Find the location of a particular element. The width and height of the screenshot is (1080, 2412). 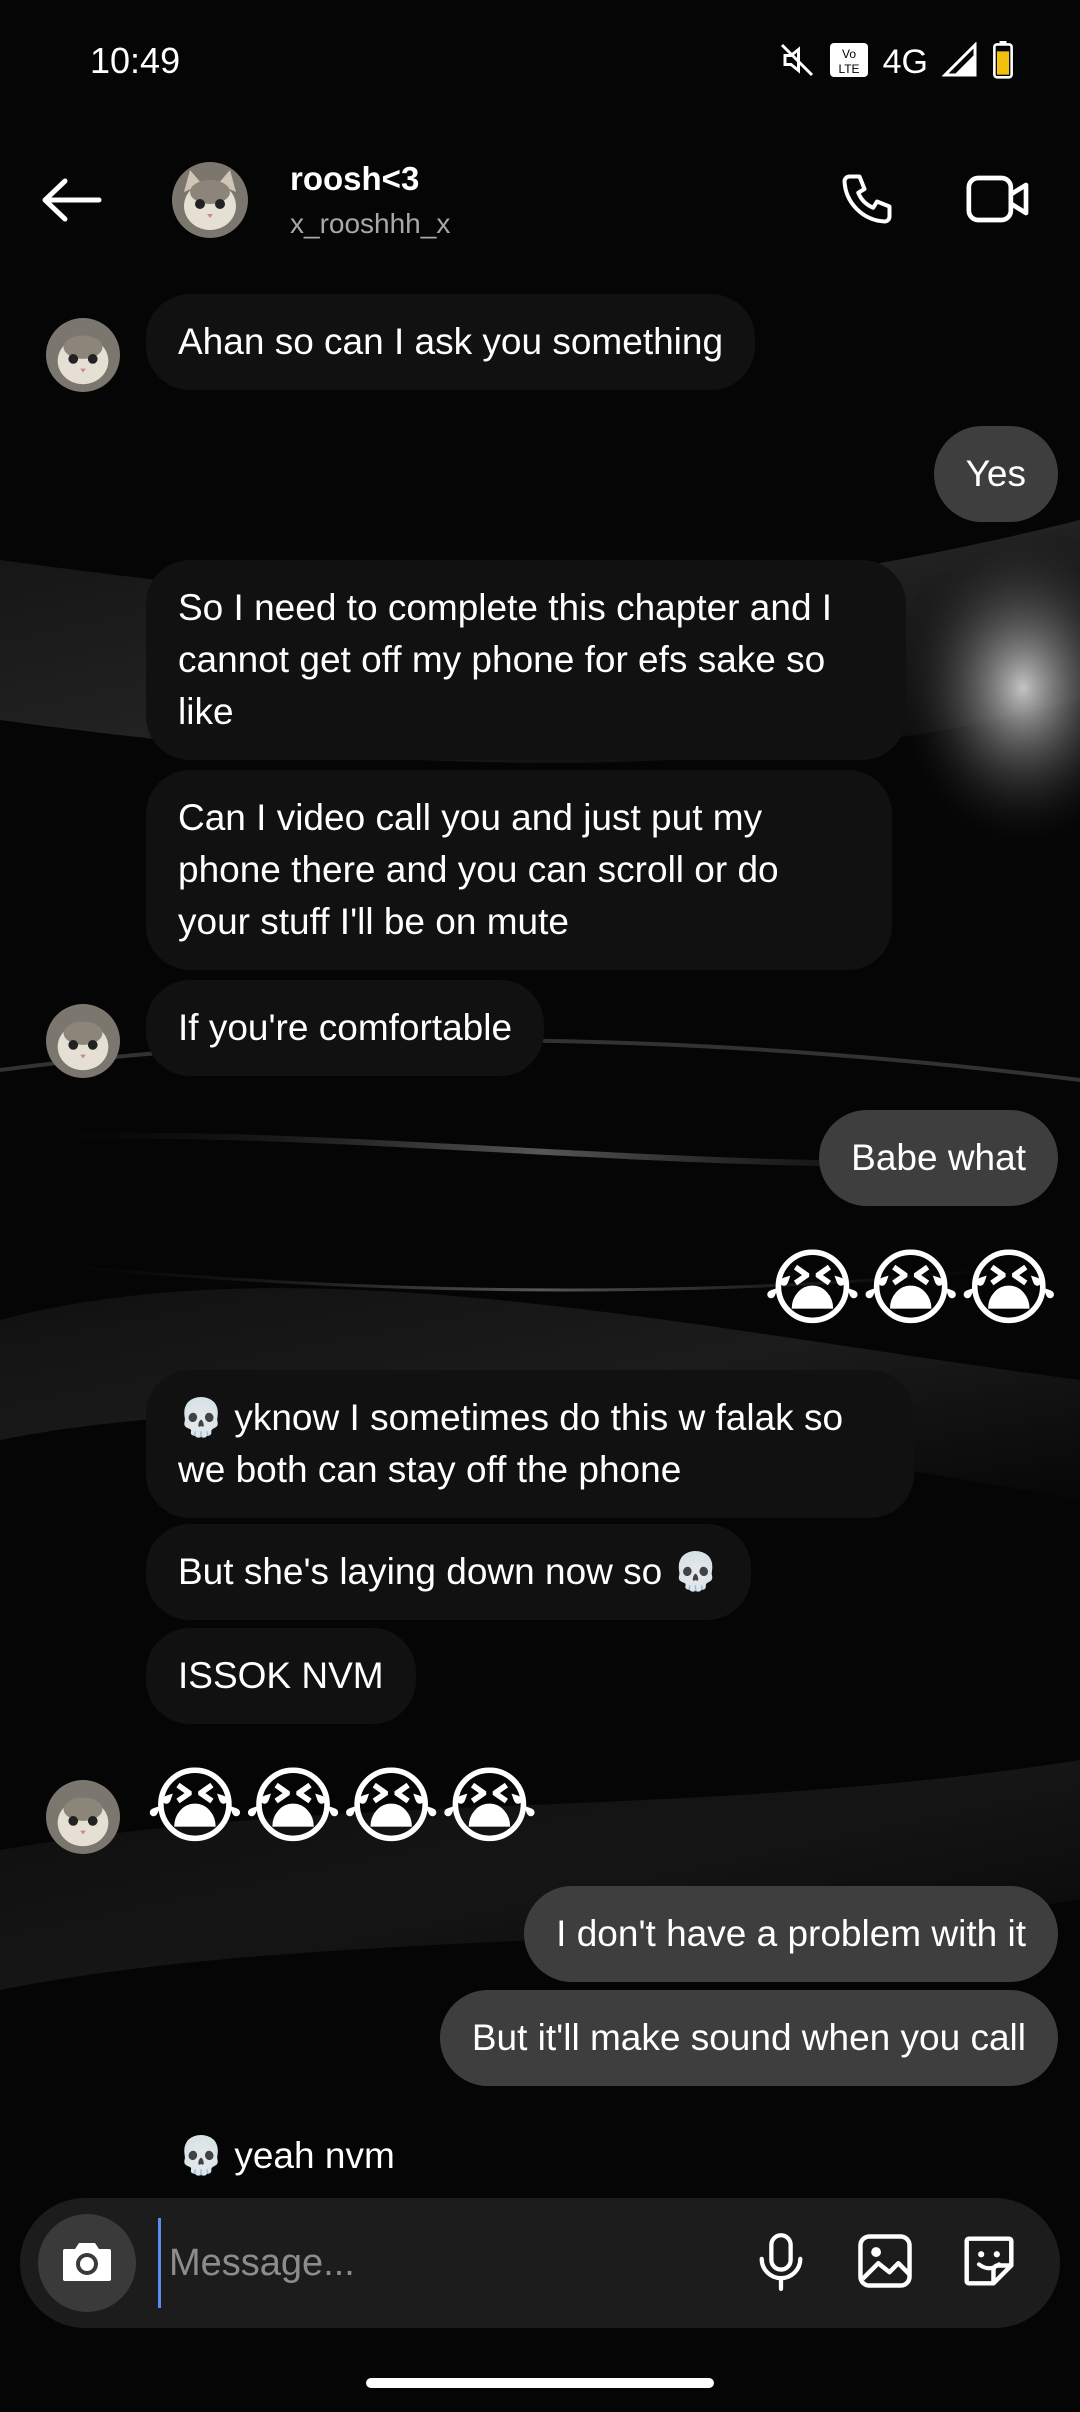

svg-text: Vo is located at coordinates (849, 54).